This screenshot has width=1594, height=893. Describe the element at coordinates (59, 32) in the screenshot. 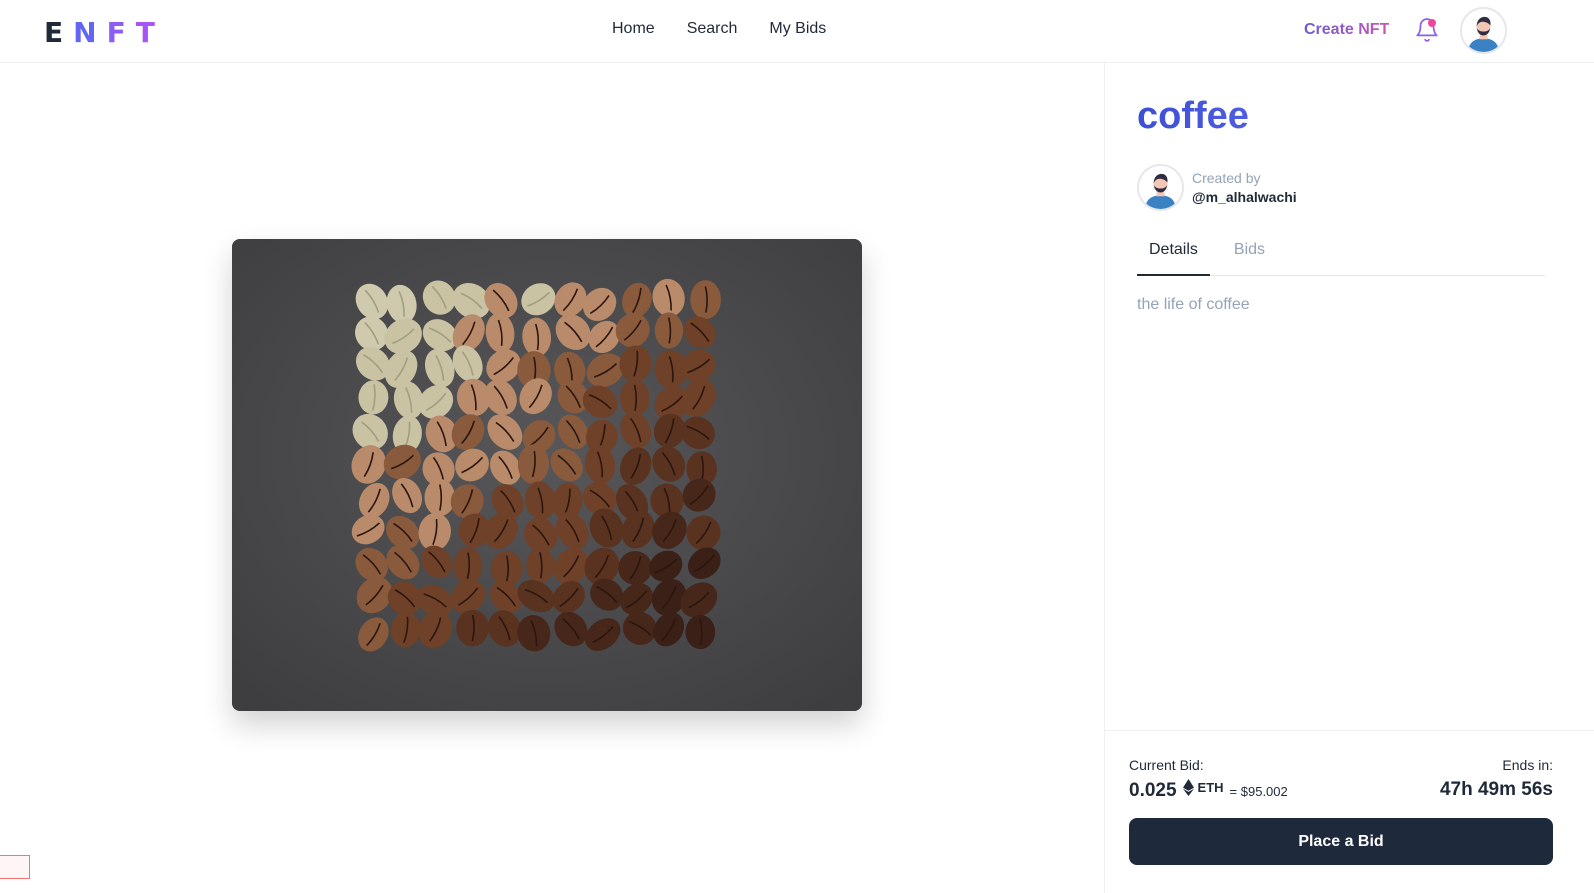

I see `logo-letter: E` at that location.